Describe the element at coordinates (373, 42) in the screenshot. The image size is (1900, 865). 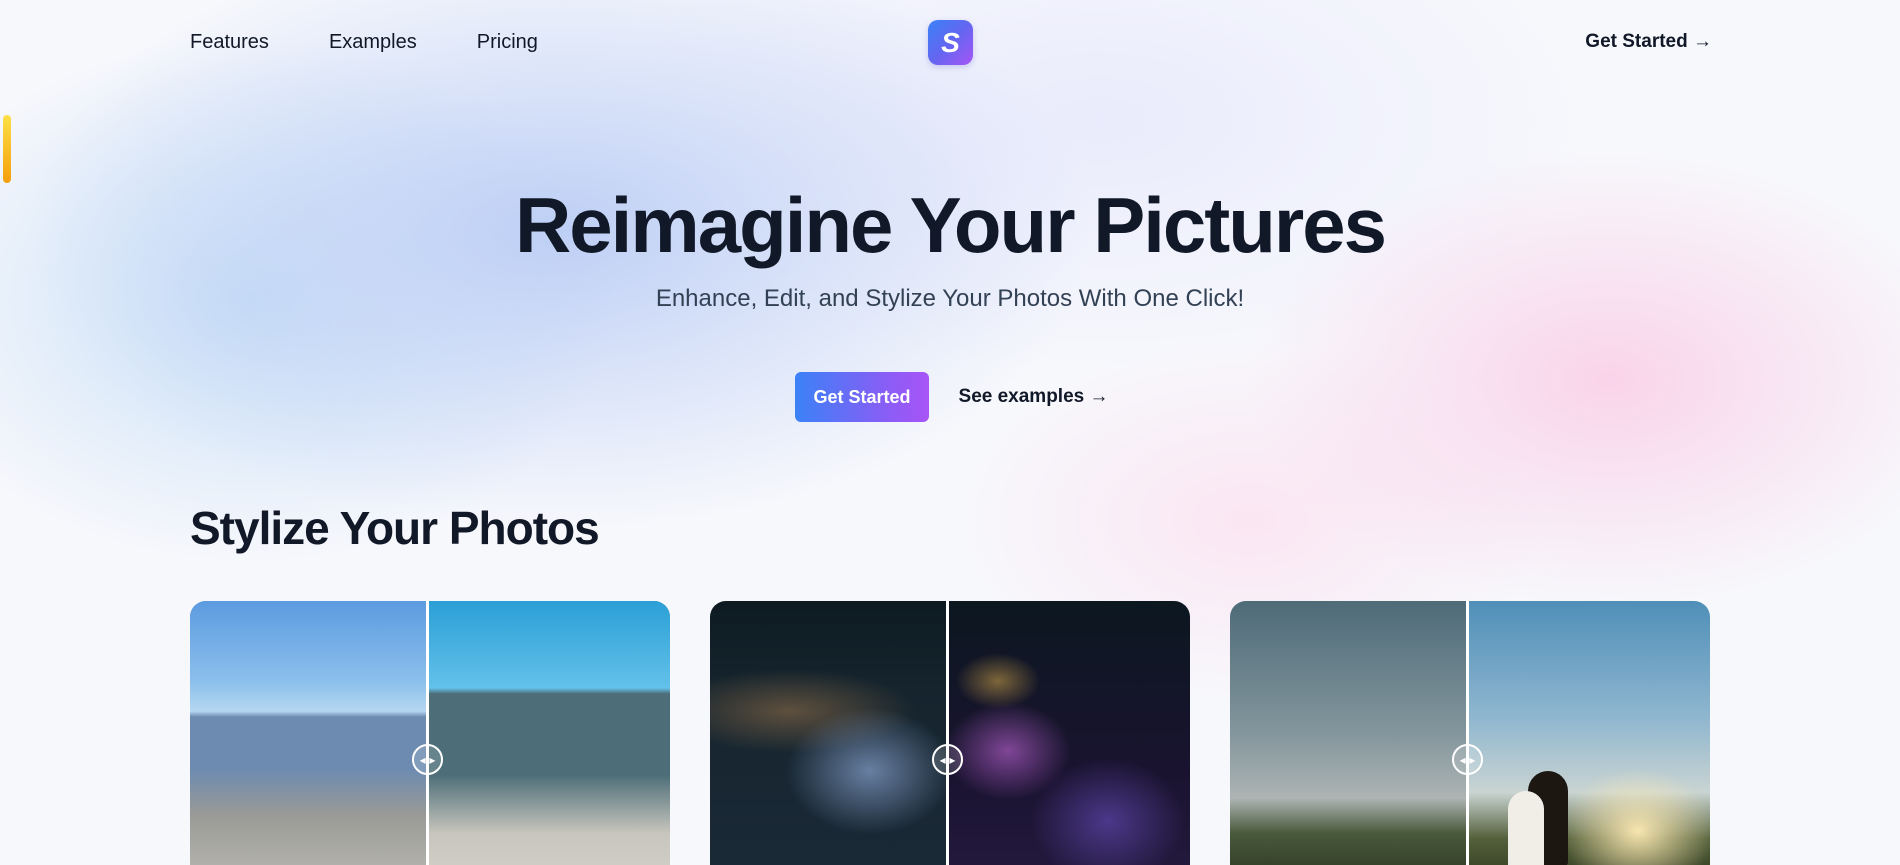
I see `nav-examples: Examples` at that location.